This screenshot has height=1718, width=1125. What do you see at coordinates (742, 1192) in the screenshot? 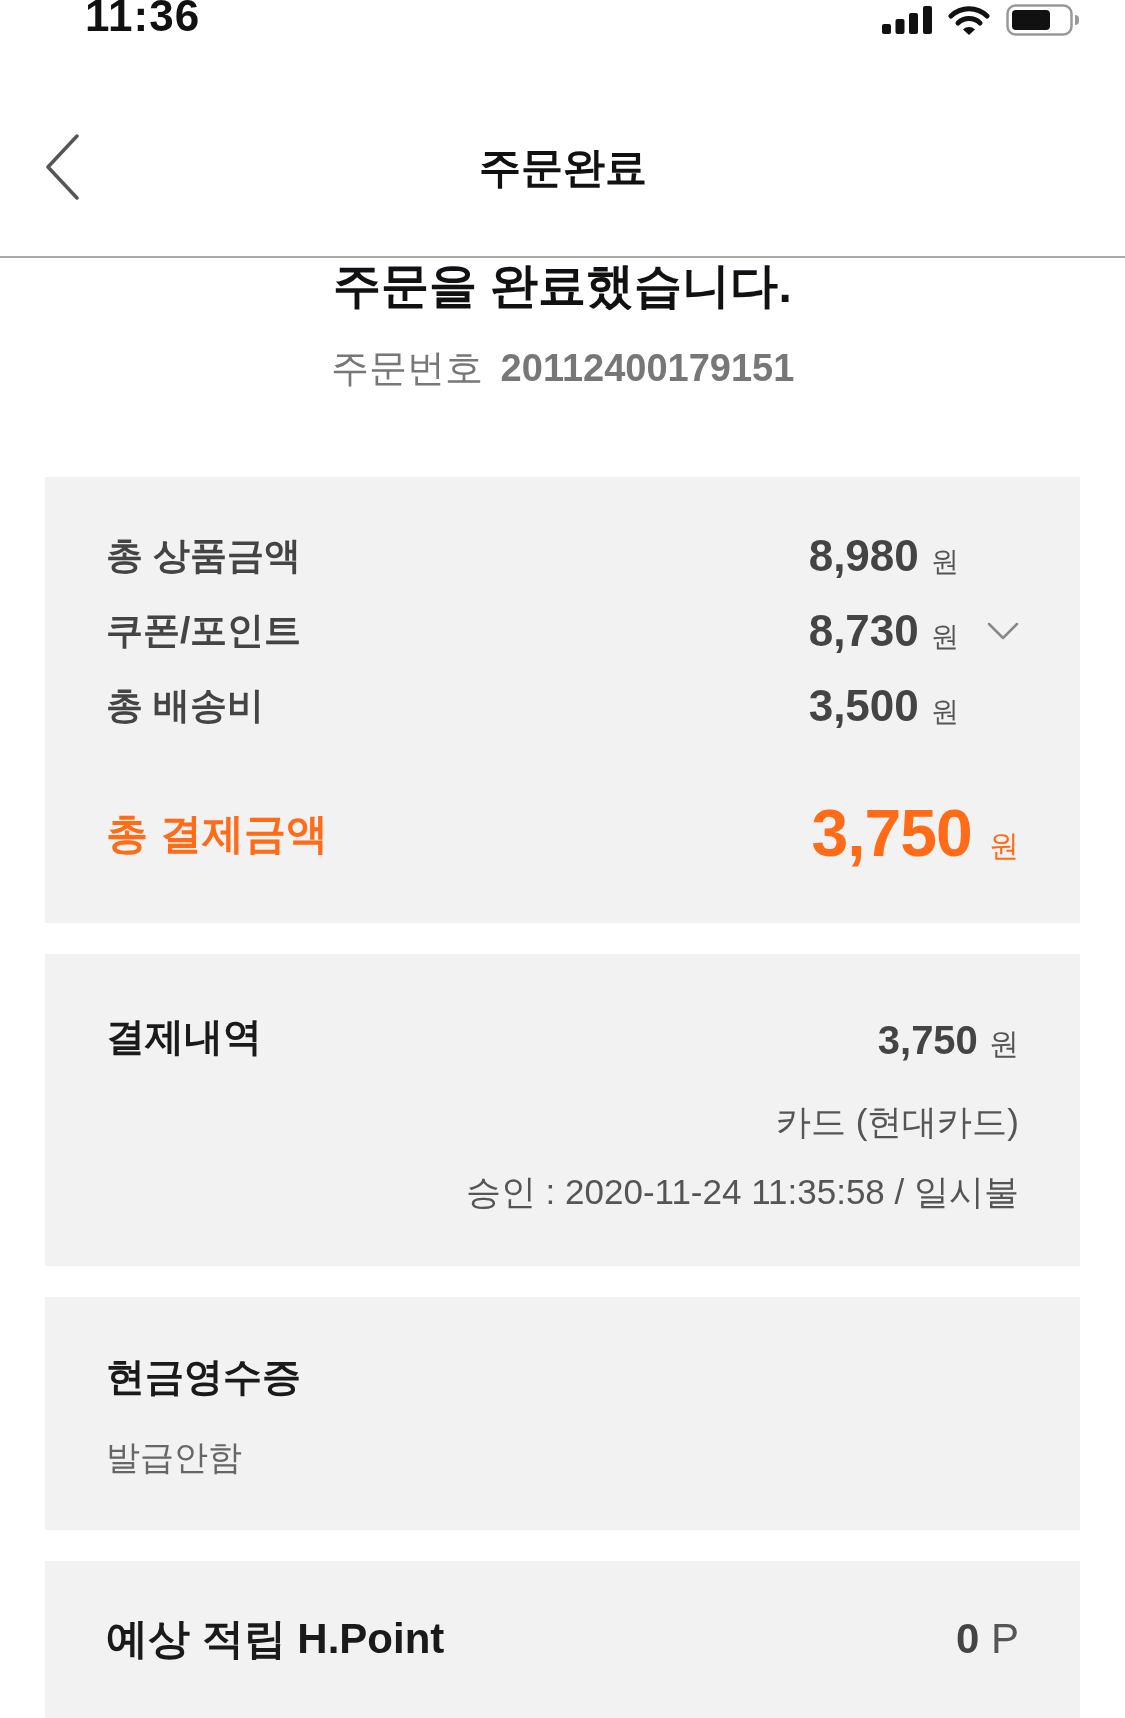
I see `approval-info: 승인 : 2020-11-24 11:35:58 / 일시불` at bounding box center [742, 1192].